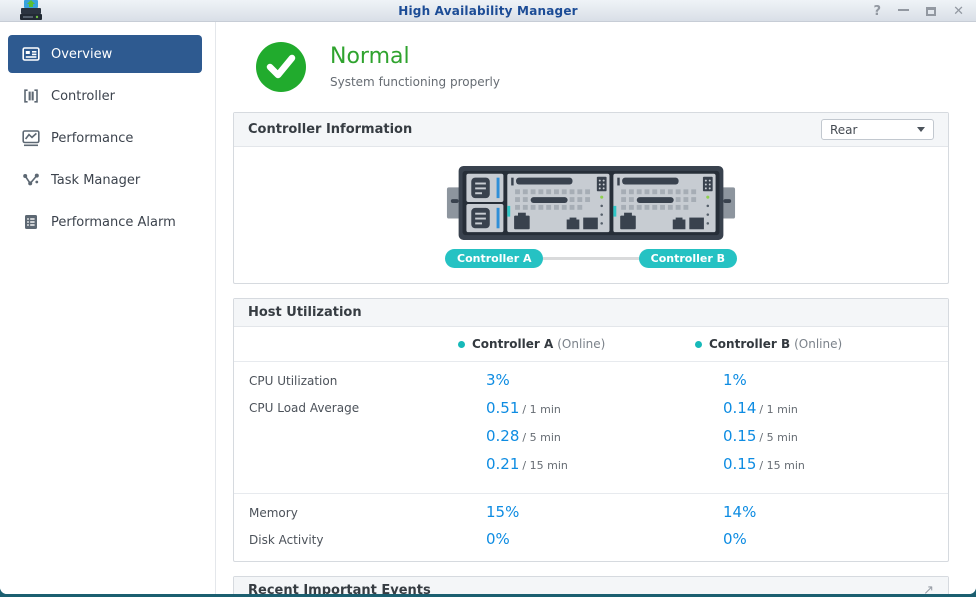 This screenshot has height=597, width=976. What do you see at coordinates (687, 258) in the screenshot?
I see `controller-b-badge: Controller B` at bounding box center [687, 258].